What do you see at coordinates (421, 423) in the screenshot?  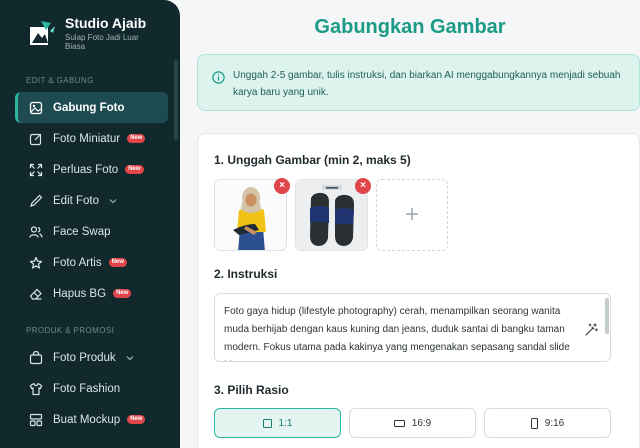 I see `ratio-label: 16:9` at bounding box center [421, 423].